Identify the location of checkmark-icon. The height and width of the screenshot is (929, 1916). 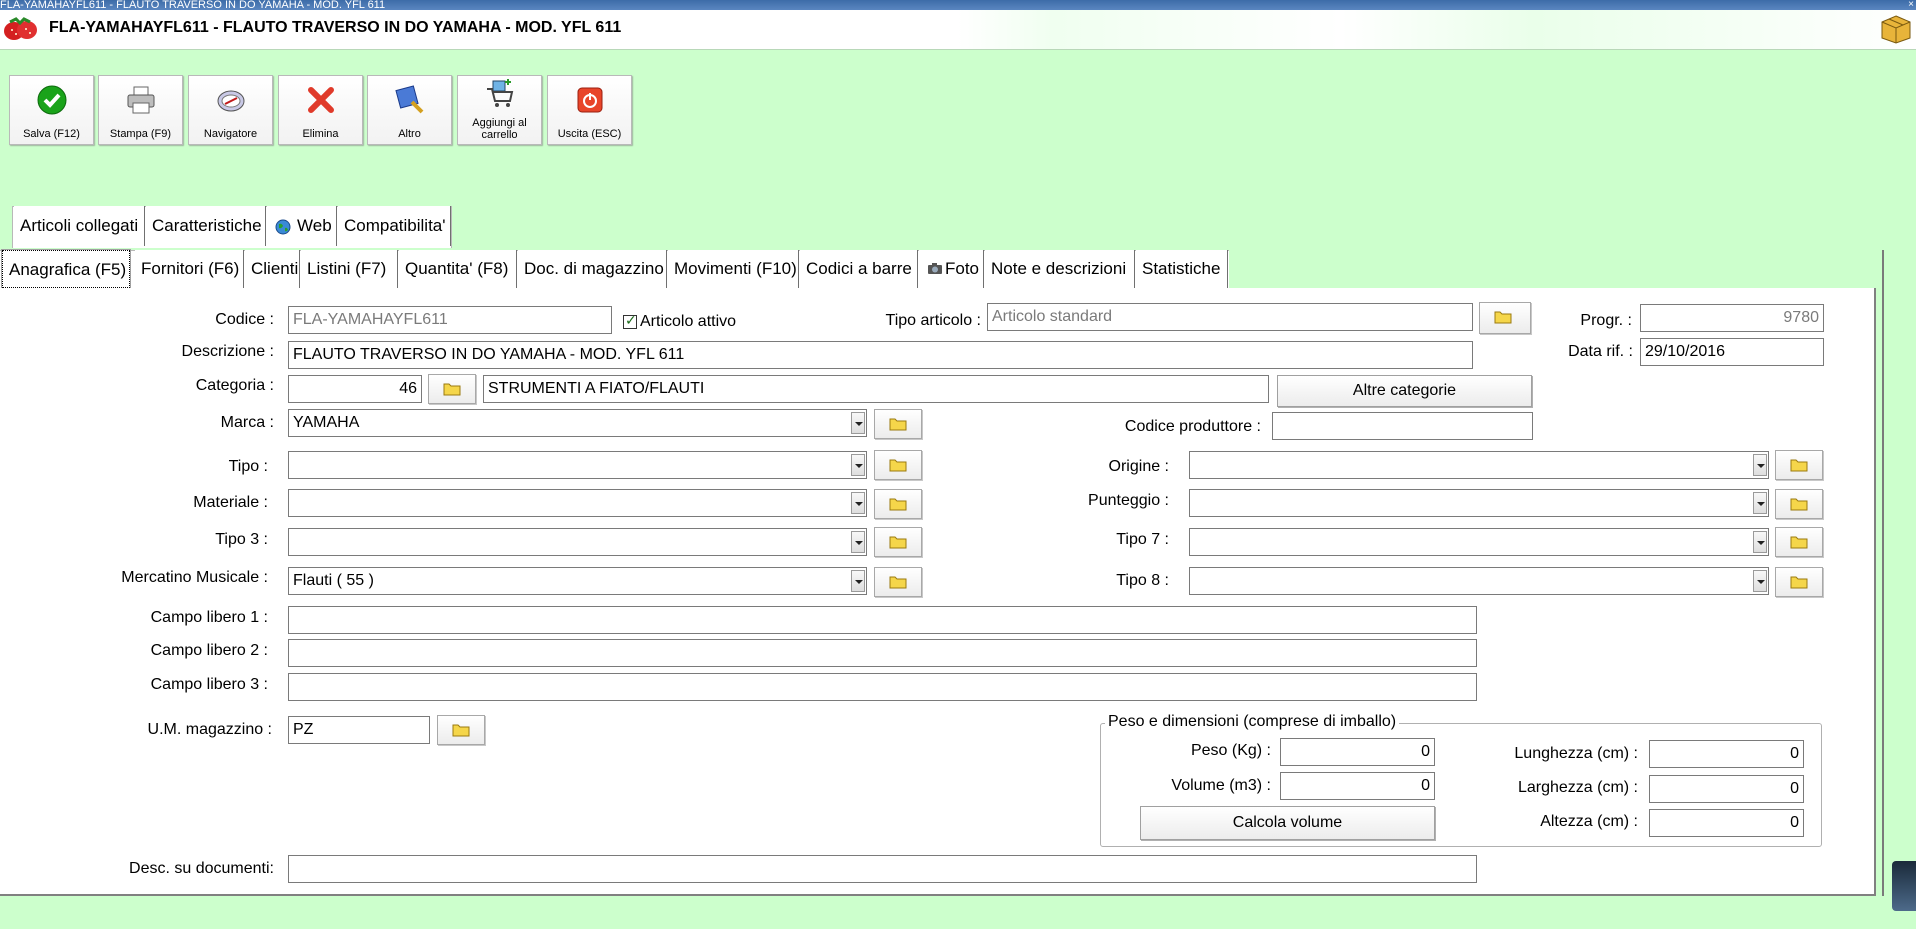
(51, 100).